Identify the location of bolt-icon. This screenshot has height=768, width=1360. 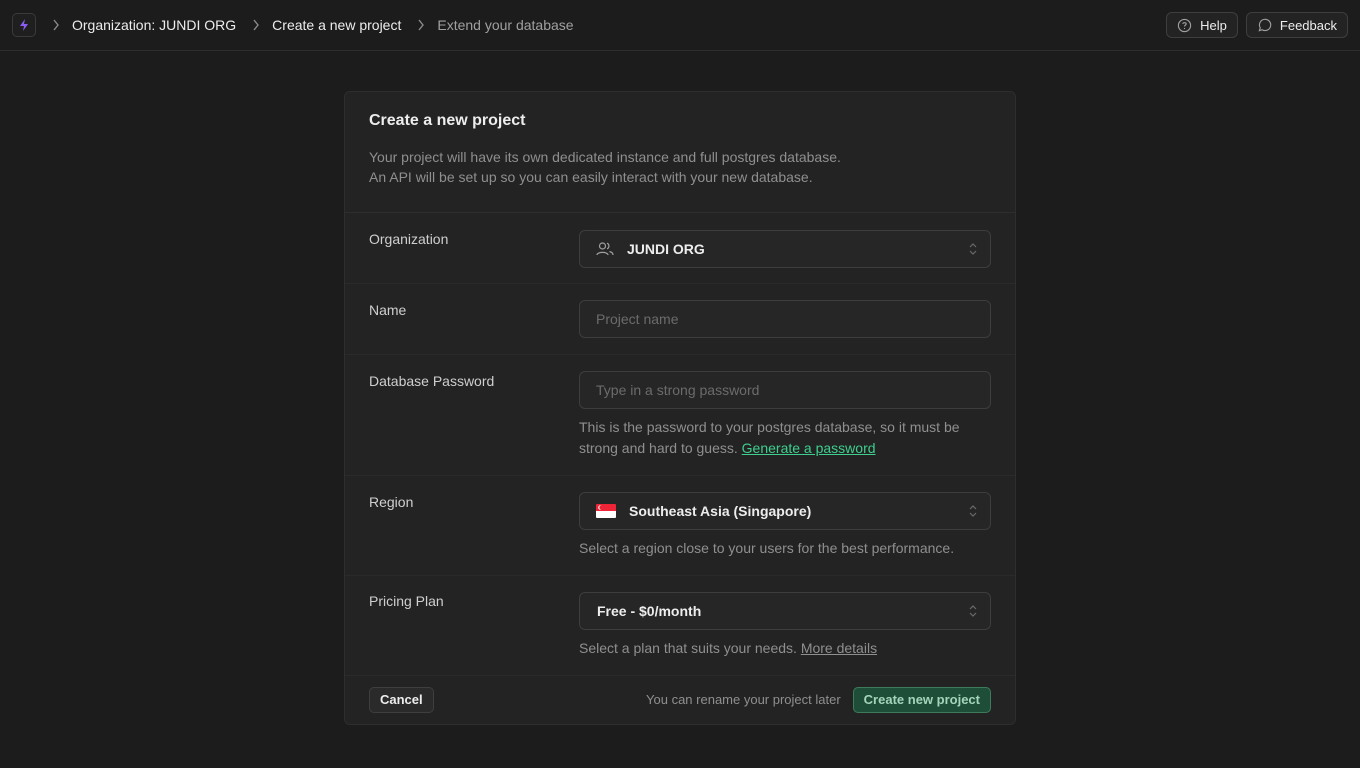
(24, 25).